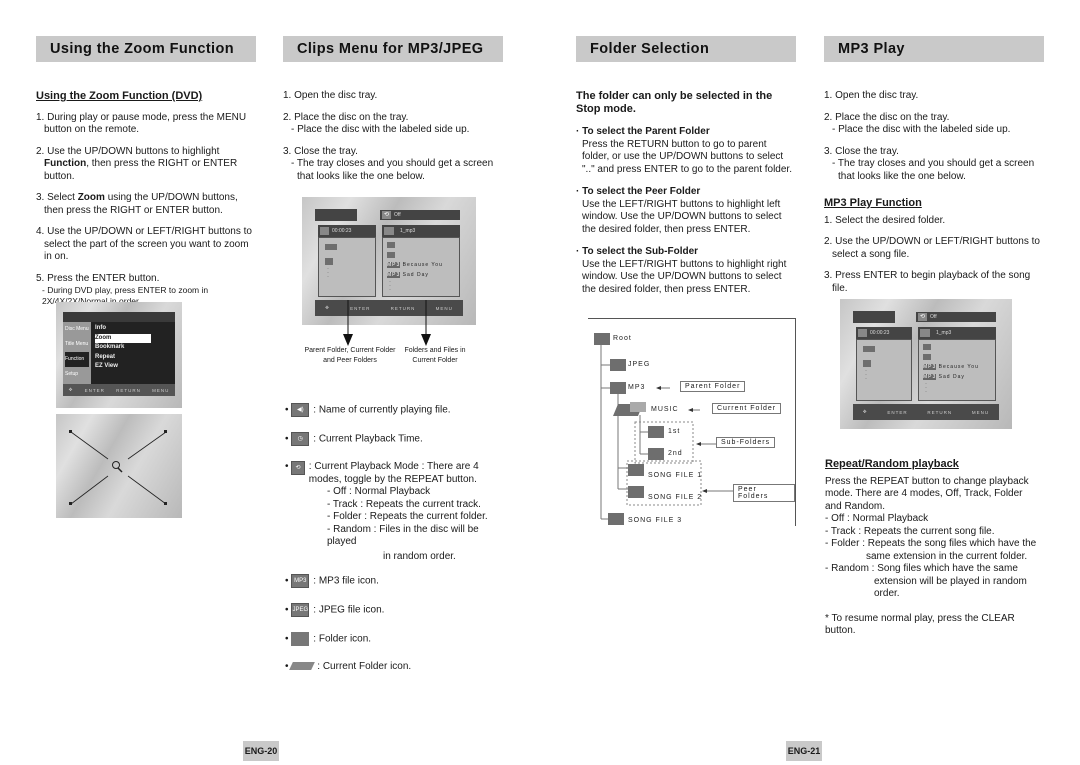  What do you see at coordinates (387, 323) in the screenshot?
I see `clips-callout-arrows` at bounding box center [387, 323].